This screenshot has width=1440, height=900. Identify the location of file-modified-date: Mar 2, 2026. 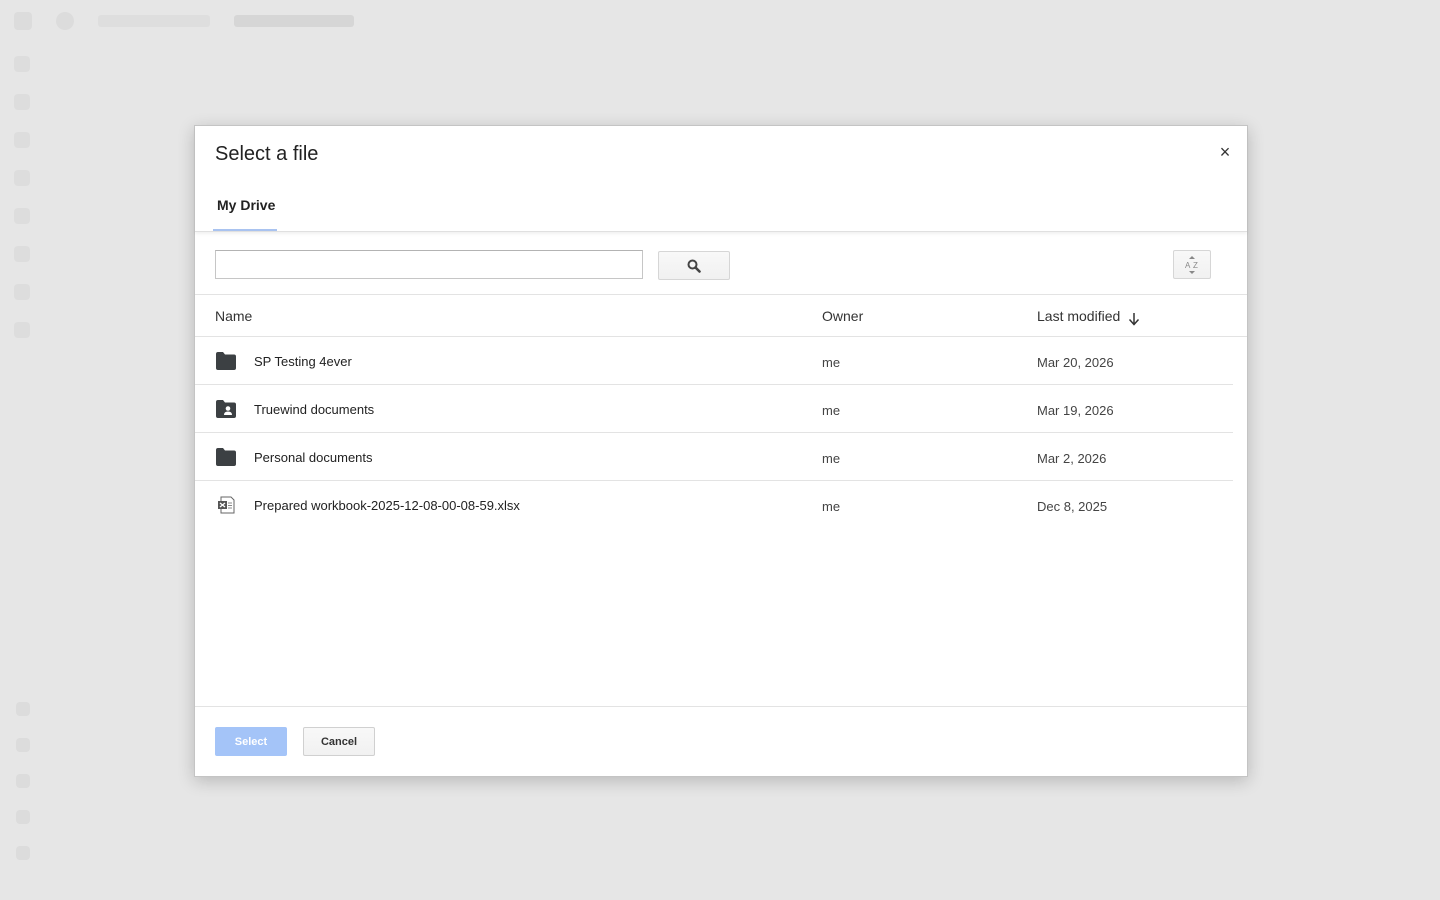
(1072, 458).